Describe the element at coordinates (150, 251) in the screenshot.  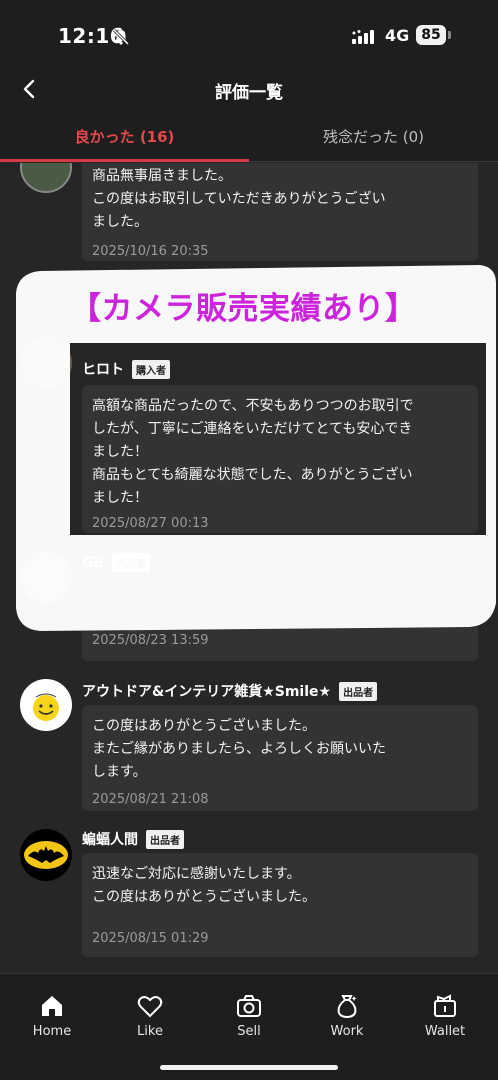
I see `review-date: 2025/10/16 20:35` at that location.